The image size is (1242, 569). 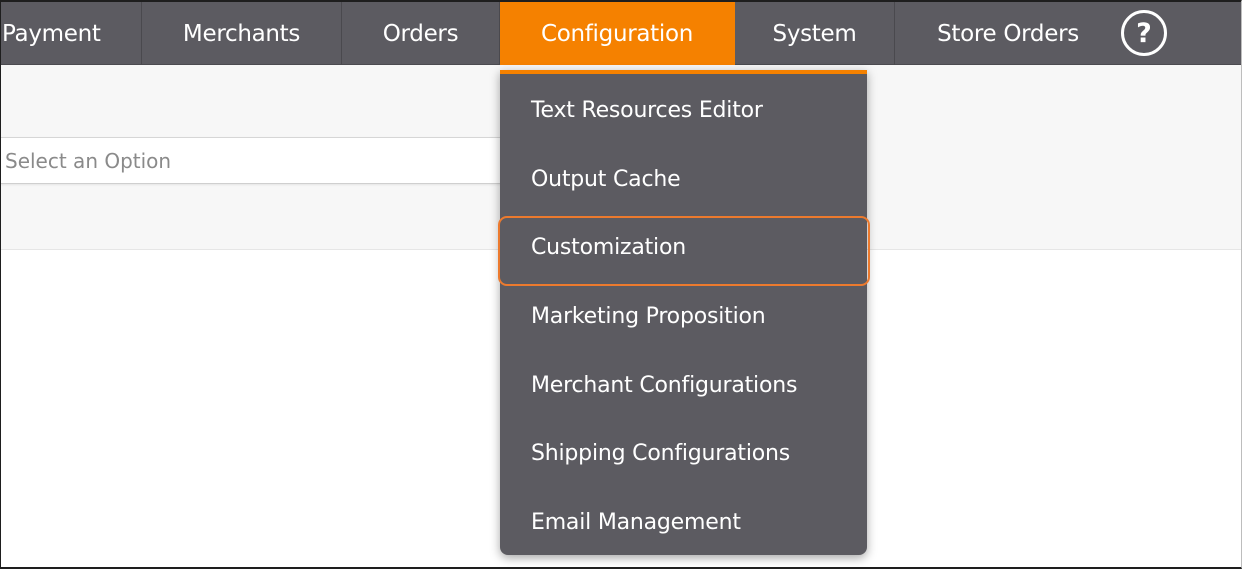 I want to click on menu-item-label: Shipping Configurations, so click(x=661, y=453).